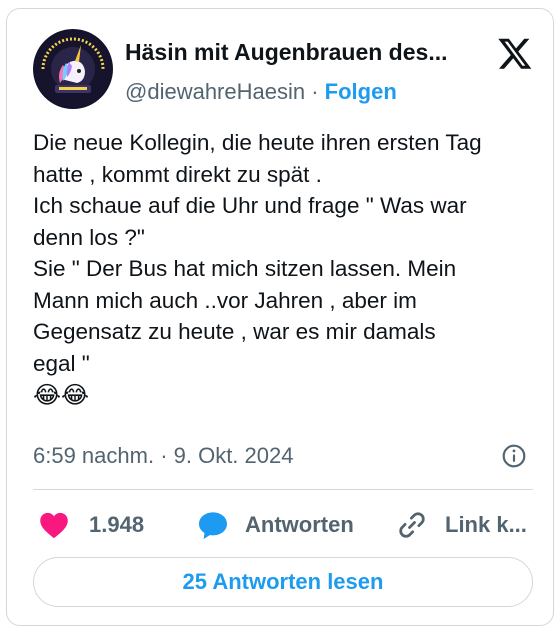 This screenshot has width=560, height=633. Describe the element at coordinates (163, 456) in the screenshot. I see `timestamp: 6:59 nachm. · 9. Okt. 2024` at that location.